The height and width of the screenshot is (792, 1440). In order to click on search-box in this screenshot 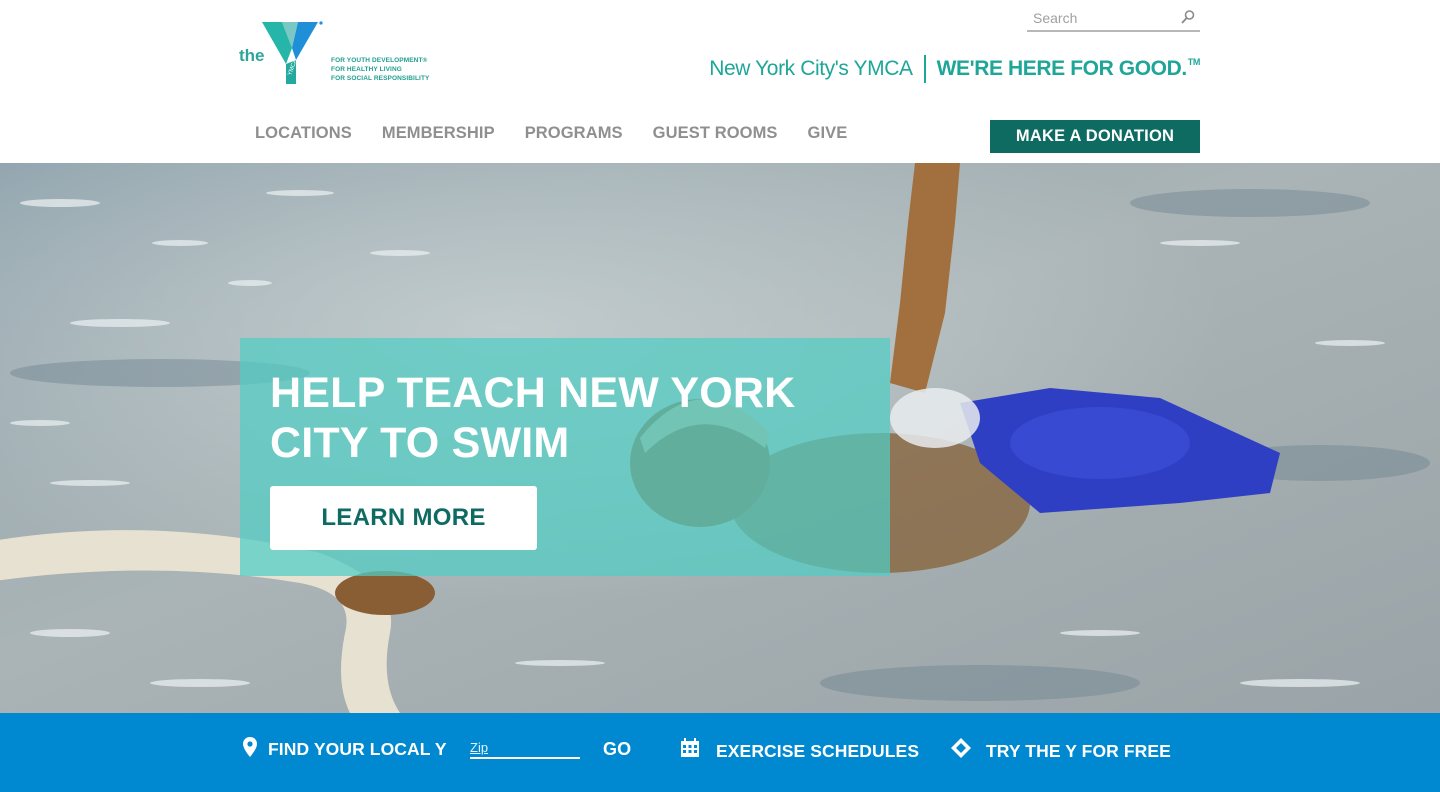, I will do `click(1113, 19)`.